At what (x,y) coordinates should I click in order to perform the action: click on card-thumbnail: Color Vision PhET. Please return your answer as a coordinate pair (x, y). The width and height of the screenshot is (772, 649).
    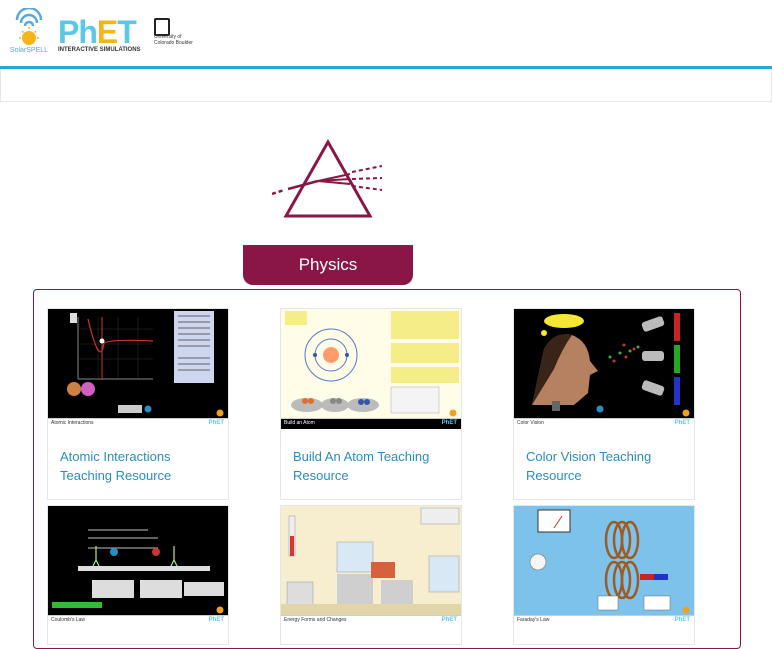
    Looking at the image, I should click on (604, 369).